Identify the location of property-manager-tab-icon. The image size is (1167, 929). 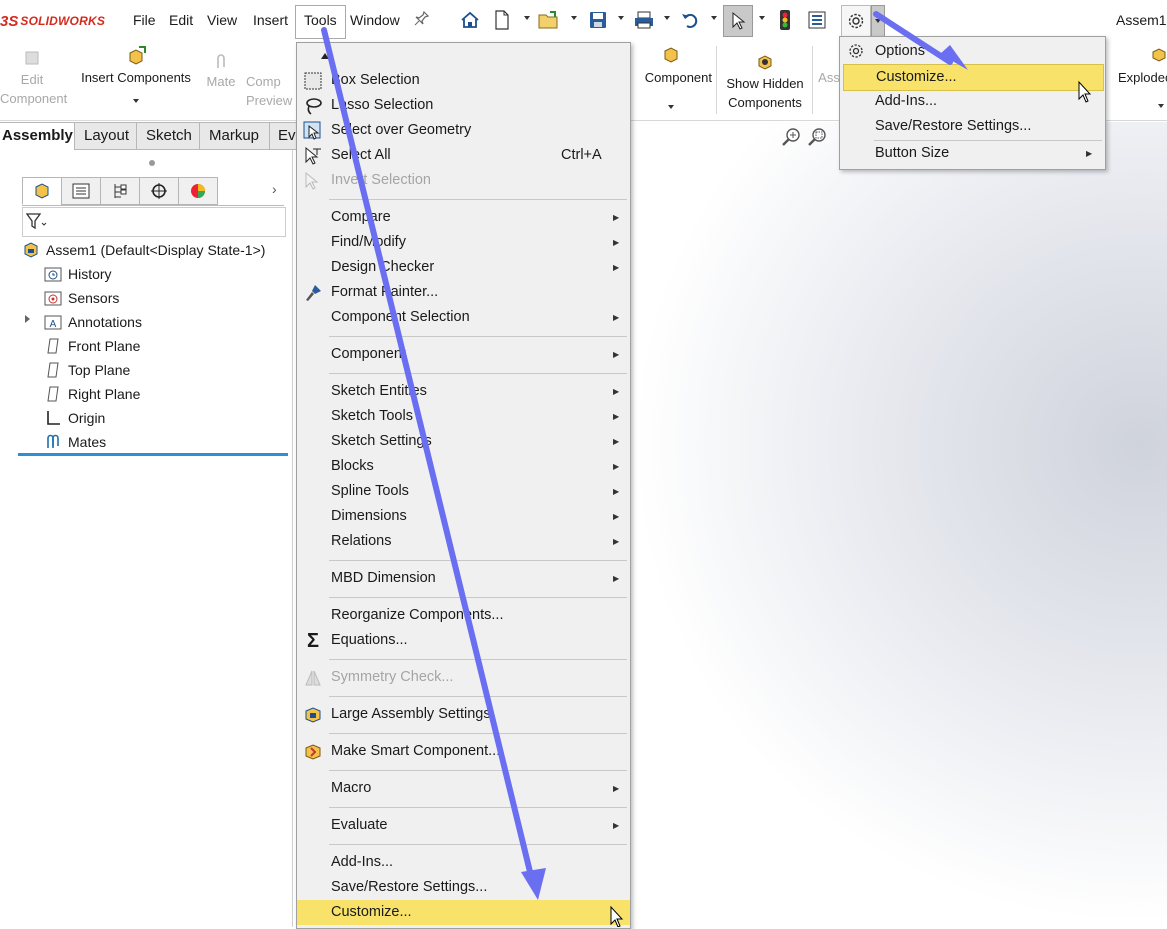
(81, 191).